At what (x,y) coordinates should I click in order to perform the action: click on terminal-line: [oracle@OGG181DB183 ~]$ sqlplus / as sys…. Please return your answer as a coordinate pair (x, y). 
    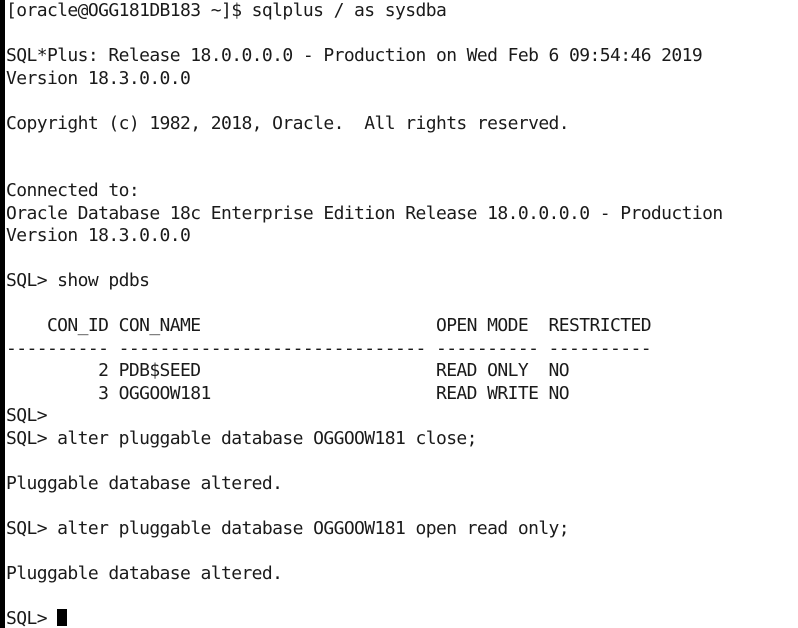
    Looking at the image, I should click on (402, 11).